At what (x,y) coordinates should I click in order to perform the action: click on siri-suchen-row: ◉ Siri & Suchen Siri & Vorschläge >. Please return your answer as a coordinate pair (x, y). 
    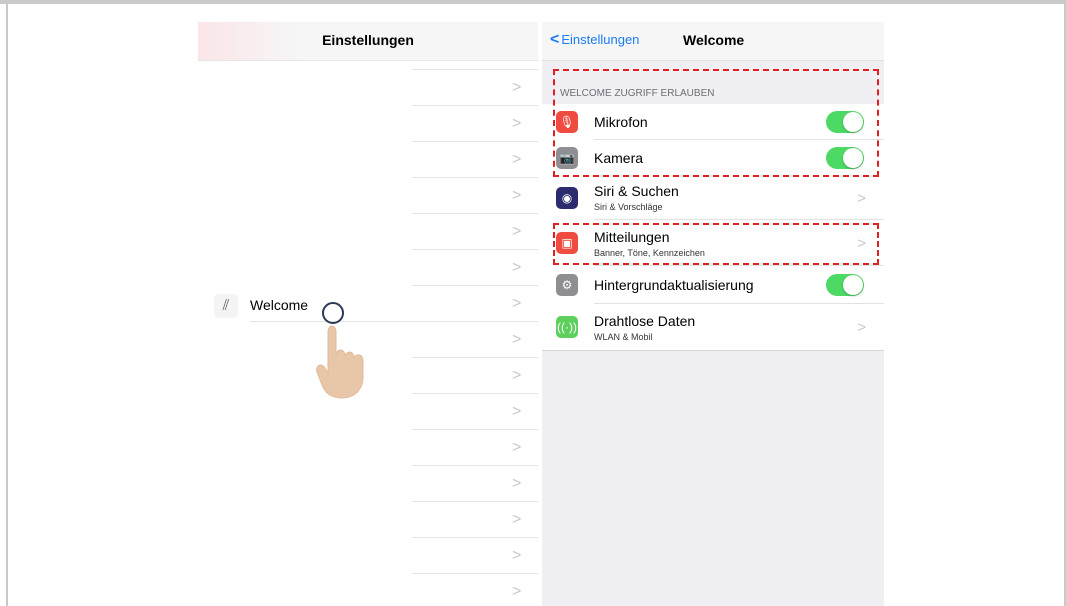
    Looking at the image, I should click on (713, 198).